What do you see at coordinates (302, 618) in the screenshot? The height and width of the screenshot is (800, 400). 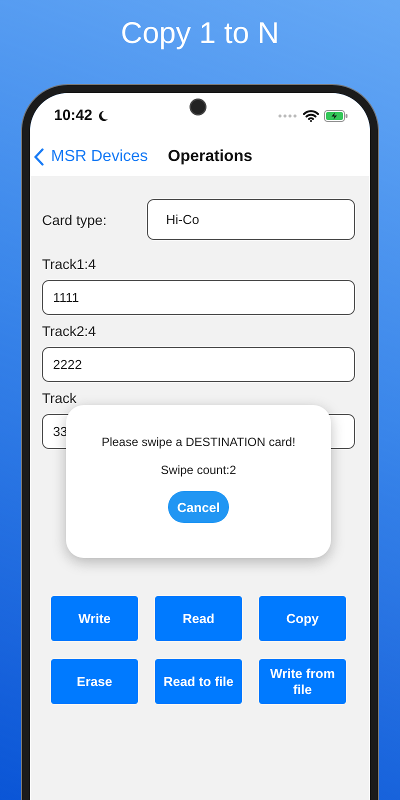 I see `action-button: Copy` at bounding box center [302, 618].